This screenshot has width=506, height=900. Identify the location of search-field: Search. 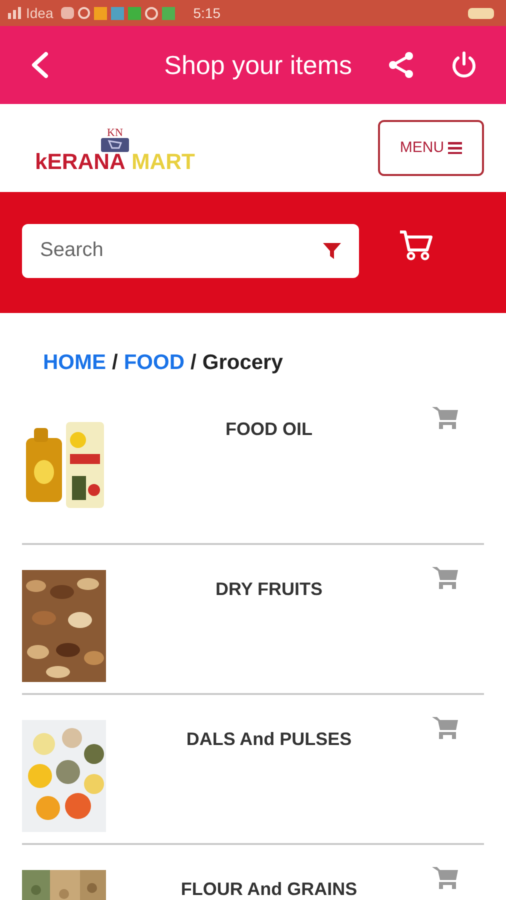
(190, 251).